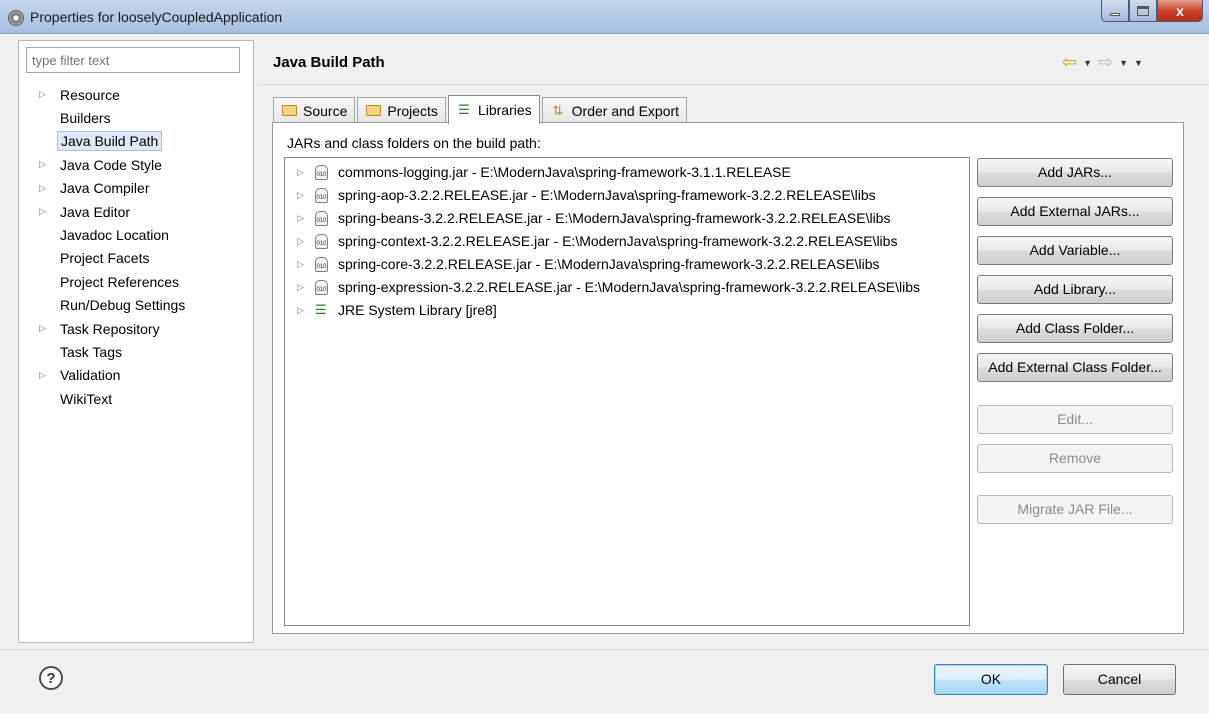 The width and height of the screenshot is (1209, 714). What do you see at coordinates (1075, 458) in the screenshot?
I see `remove-button: Remove` at bounding box center [1075, 458].